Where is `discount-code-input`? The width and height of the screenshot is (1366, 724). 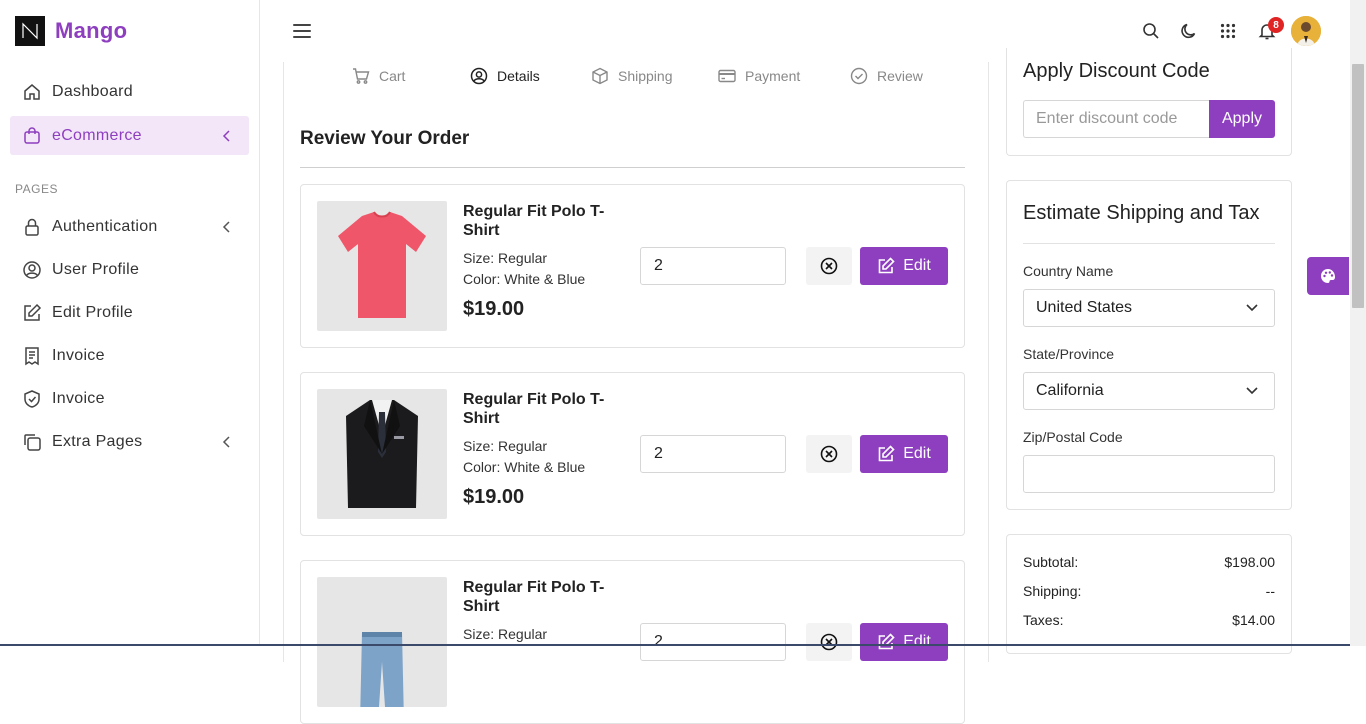
discount-code-input is located at coordinates (1116, 119).